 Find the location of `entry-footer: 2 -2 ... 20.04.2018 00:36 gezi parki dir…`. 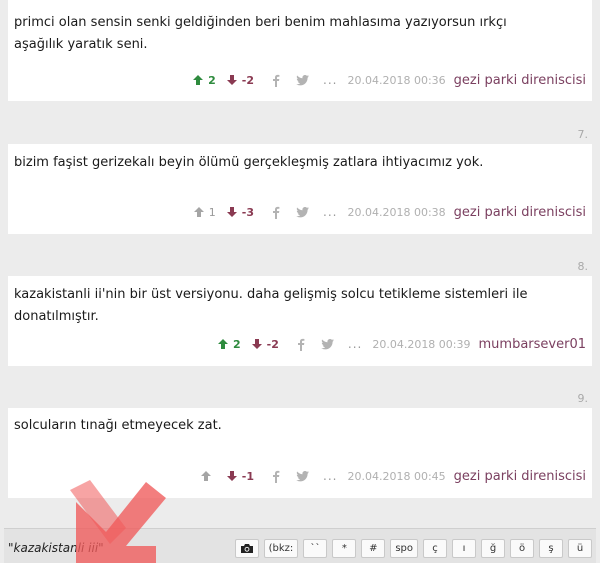

entry-footer: 2 -2 ... 20.04.2018 00:36 gezi parki dir… is located at coordinates (389, 80).